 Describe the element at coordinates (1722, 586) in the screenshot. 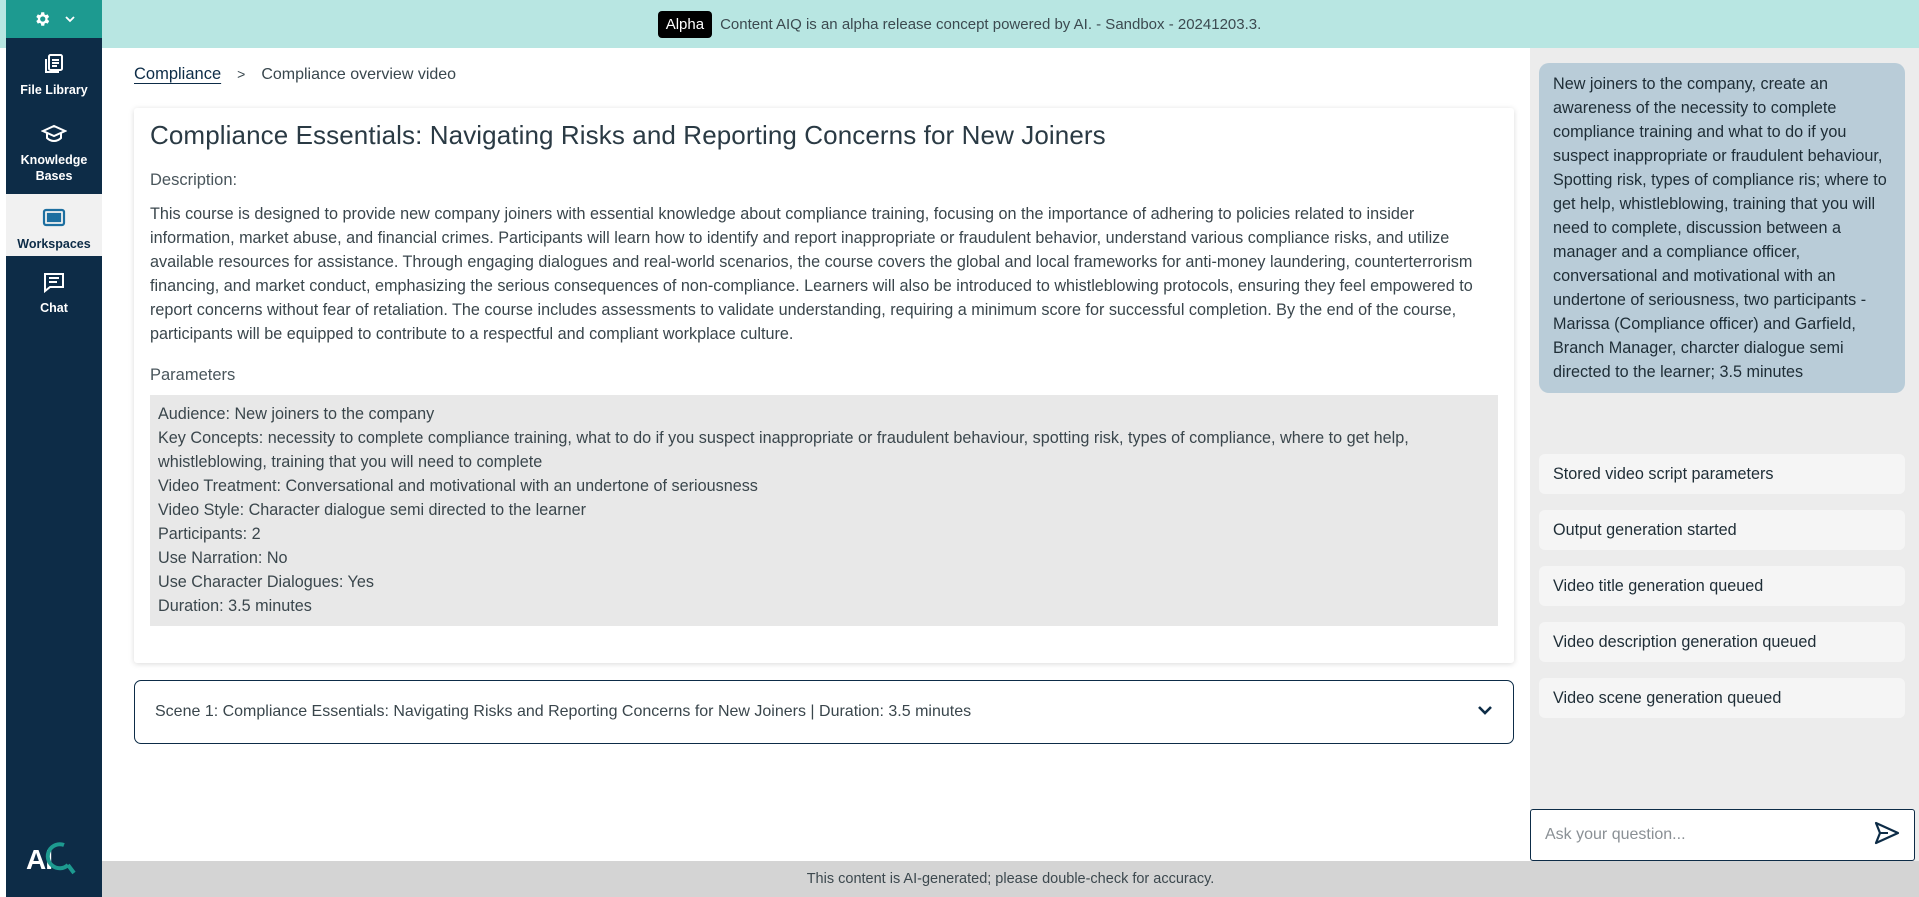

I see `status-message: Video title generation queued` at that location.